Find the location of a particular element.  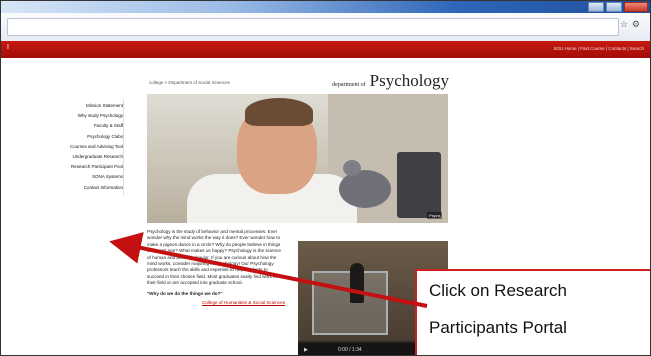

window-title-bar is located at coordinates (325, 7).